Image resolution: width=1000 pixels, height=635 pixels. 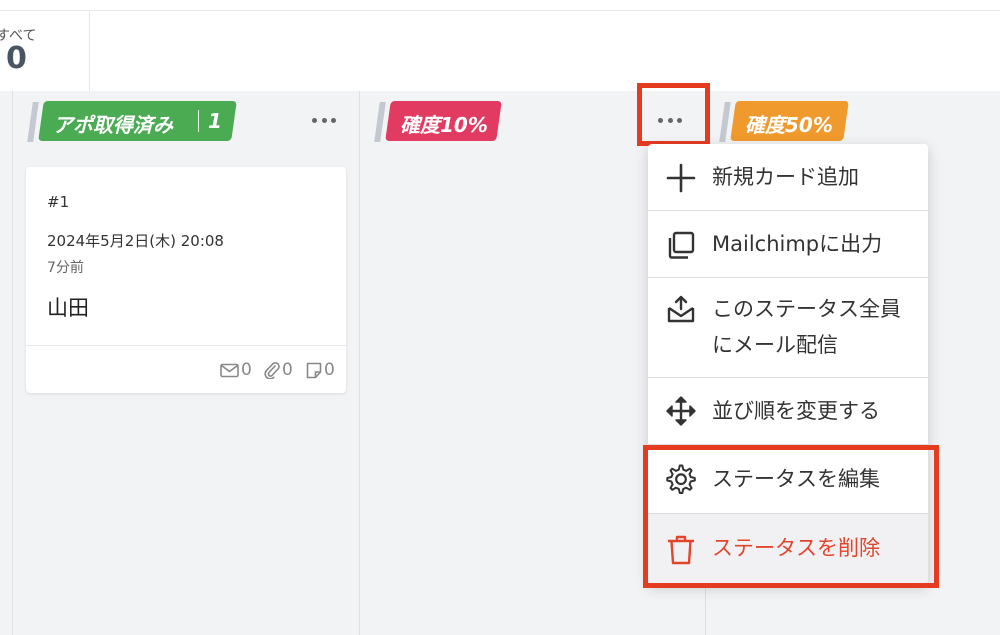 What do you see at coordinates (113, 125) in the screenshot?
I see `status-name: アポ取得済み` at bounding box center [113, 125].